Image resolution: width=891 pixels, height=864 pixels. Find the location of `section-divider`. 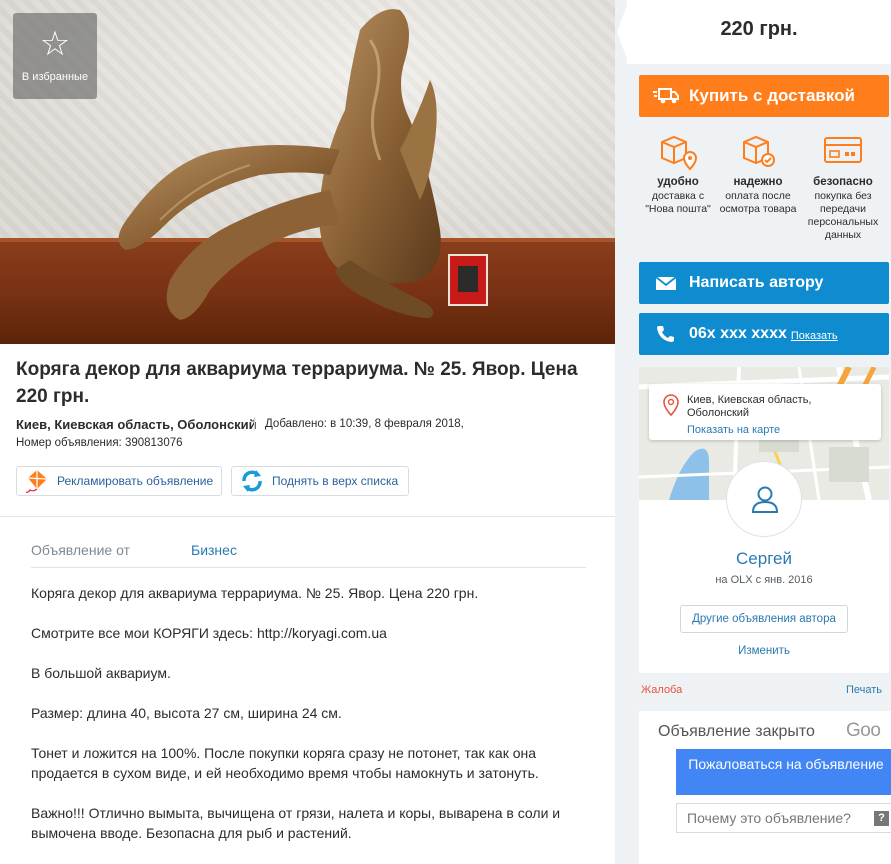

section-divider is located at coordinates (307, 516).